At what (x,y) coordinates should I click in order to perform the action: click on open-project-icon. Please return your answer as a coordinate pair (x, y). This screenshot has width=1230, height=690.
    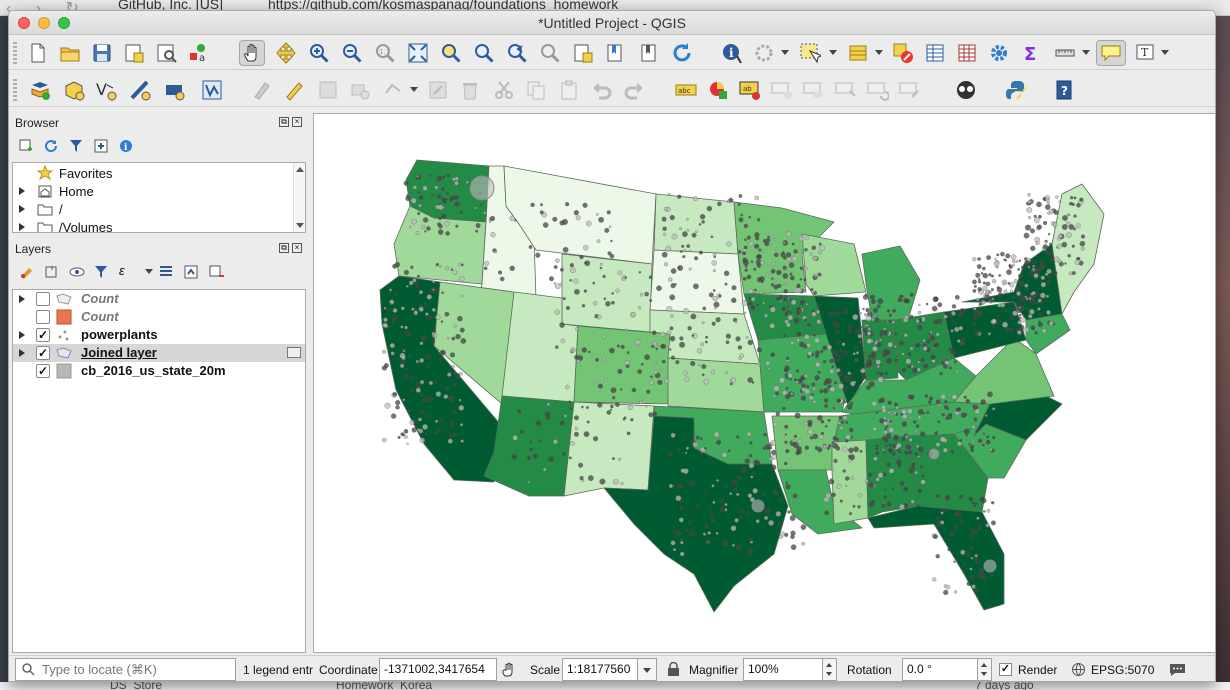
    Looking at the image, I should click on (70, 53).